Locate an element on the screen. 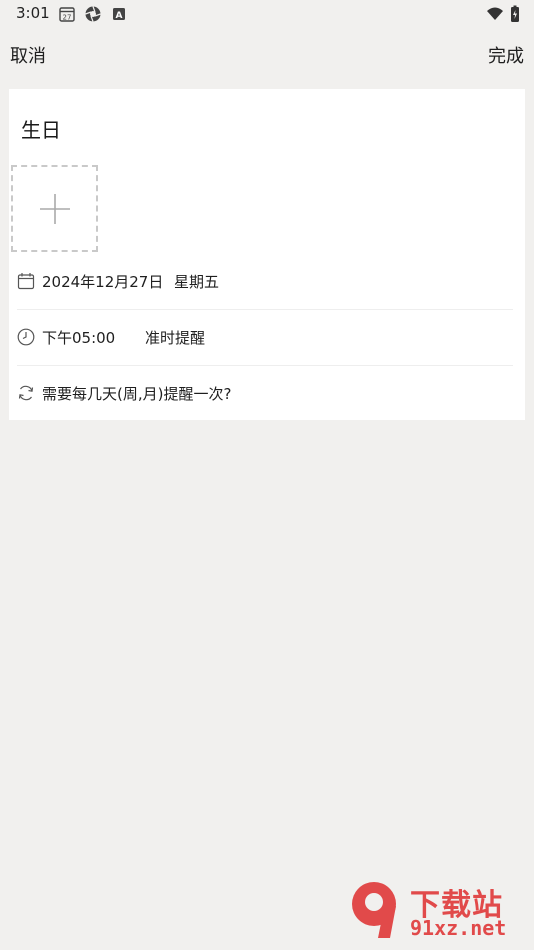 Image resolution: width=534 pixels, height=950 pixels. status-time: 3:01 is located at coordinates (33, 13).